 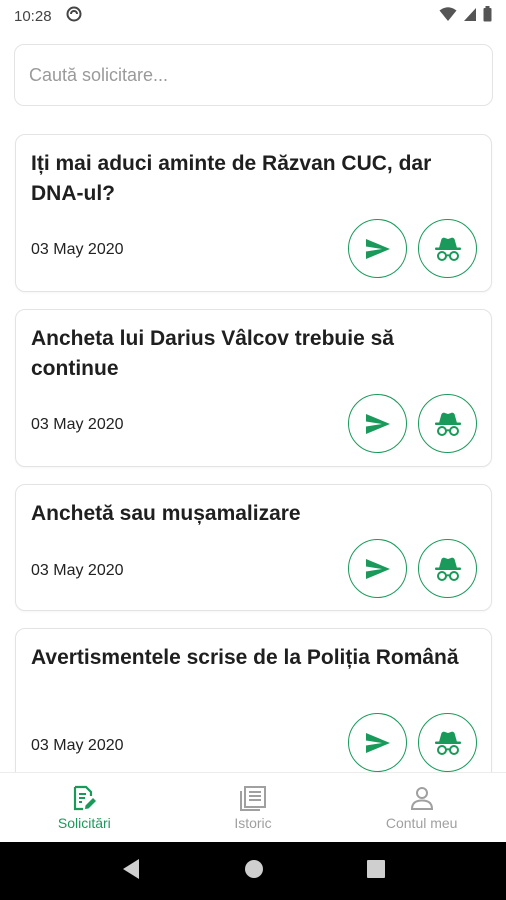 I want to click on back-icon, so click(x=131, y=871).